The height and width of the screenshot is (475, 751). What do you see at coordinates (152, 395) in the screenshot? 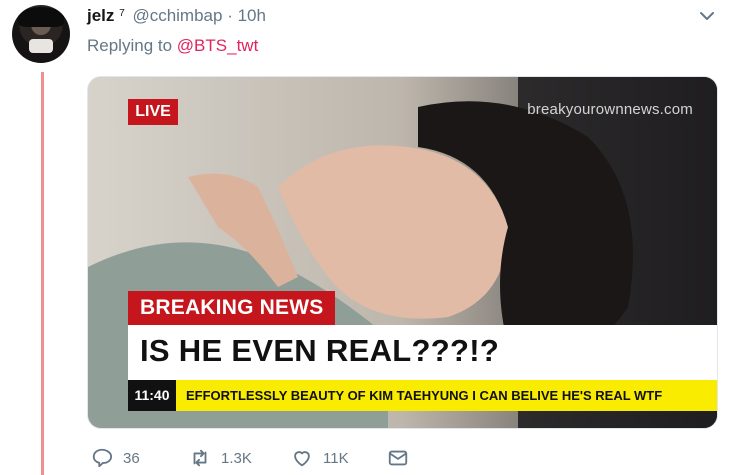
I see `ticker-time: 11:40` at bounding box center [152, 395].